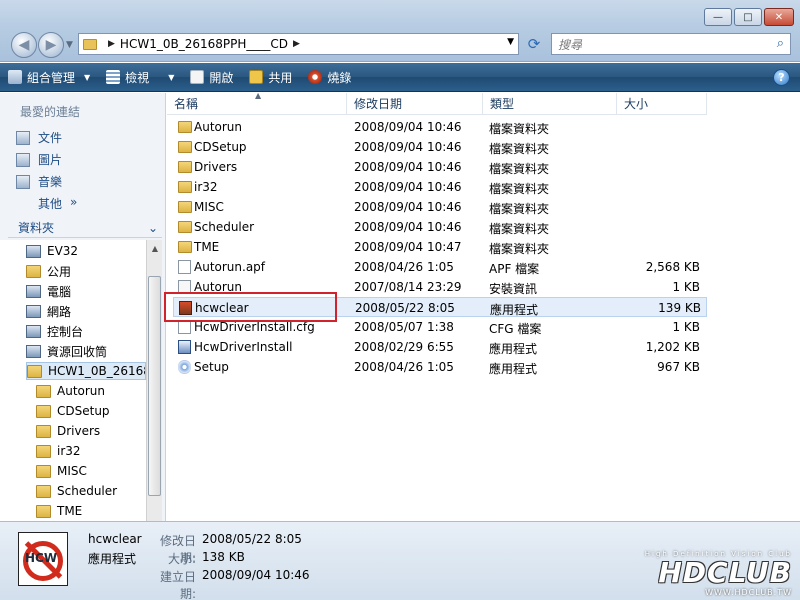 Image resolution: width=800 pixels, height=600 pixels. What do you see at coordinates (636, 104) in the screenshot?
I see `column-header-label: 大小` at bounding box center [636, 104].